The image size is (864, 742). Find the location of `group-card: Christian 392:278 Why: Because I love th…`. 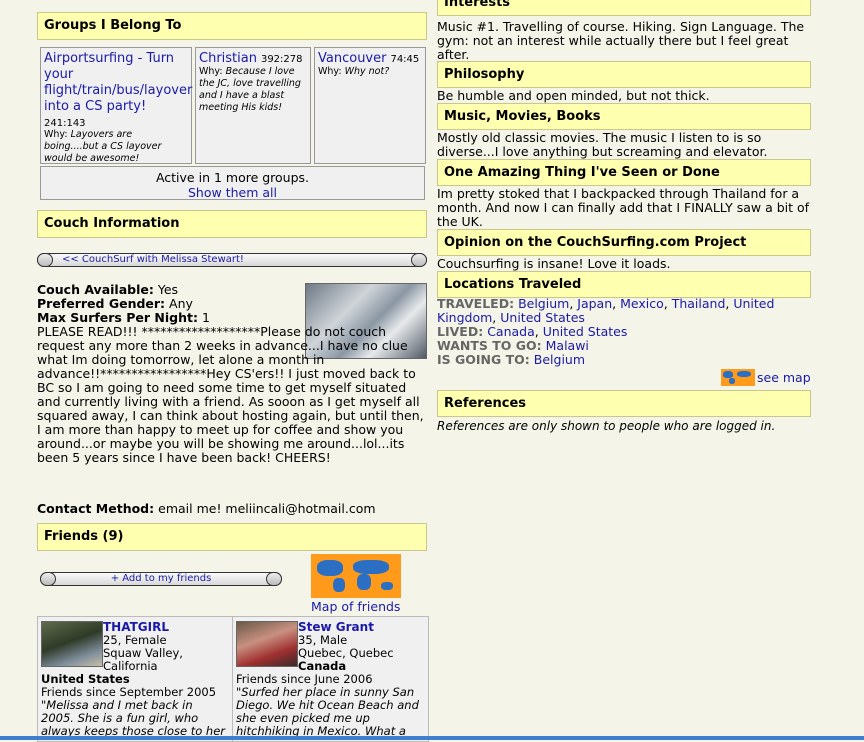

group-card: Christian 392:278 Why: Because I love th… is located at coordinates (253, 105).